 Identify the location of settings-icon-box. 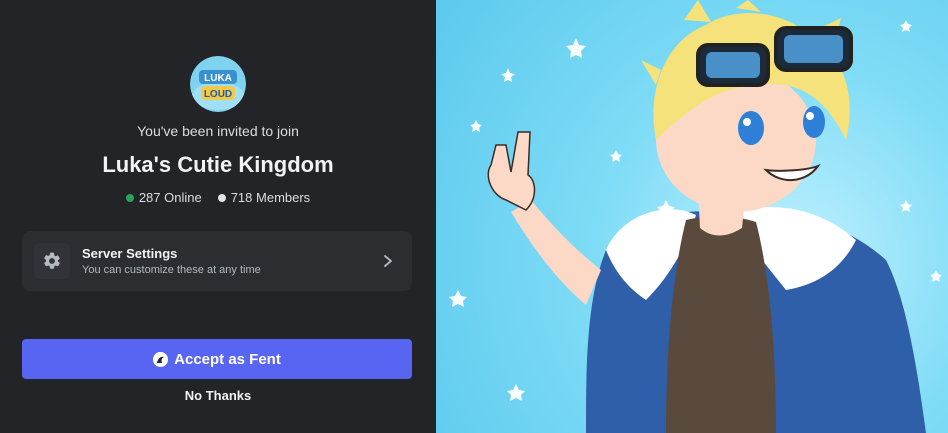
(52, 261).